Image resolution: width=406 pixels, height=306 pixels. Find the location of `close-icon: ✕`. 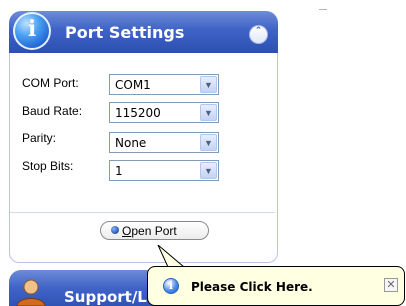

close-icon: ✕ is located at coordinates (391, 285).